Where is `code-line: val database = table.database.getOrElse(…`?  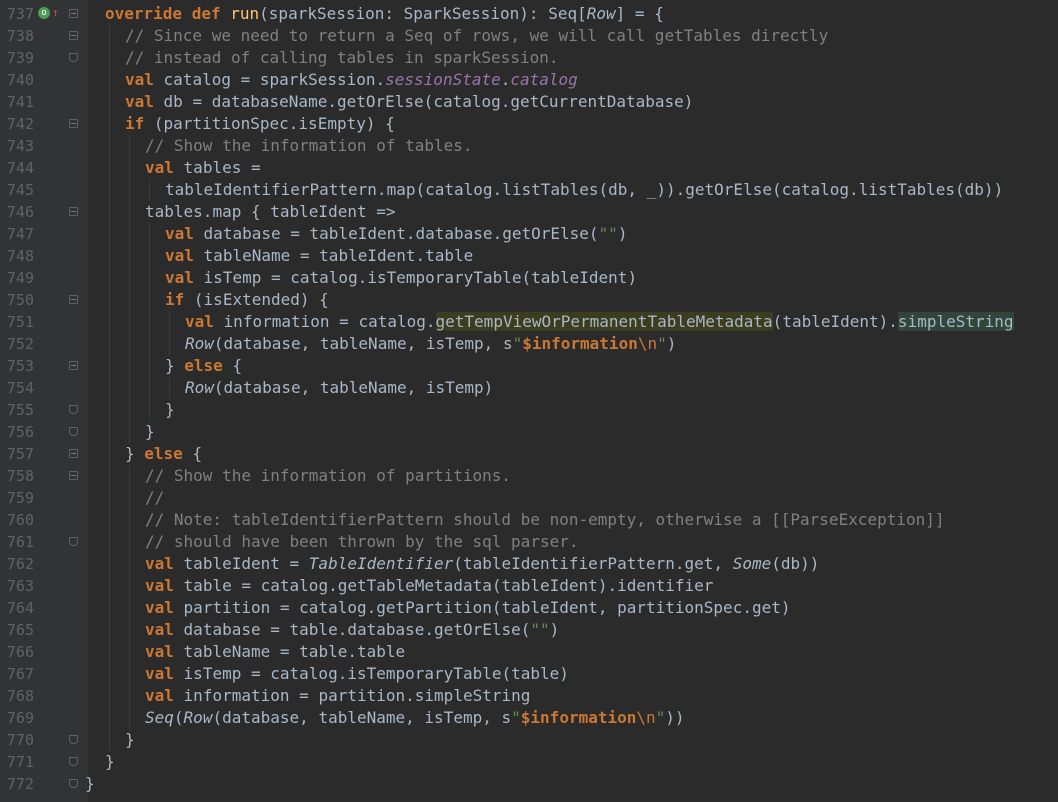 code-line: val database = table.database.getOrElse(… is located at coordinates (573, 630).